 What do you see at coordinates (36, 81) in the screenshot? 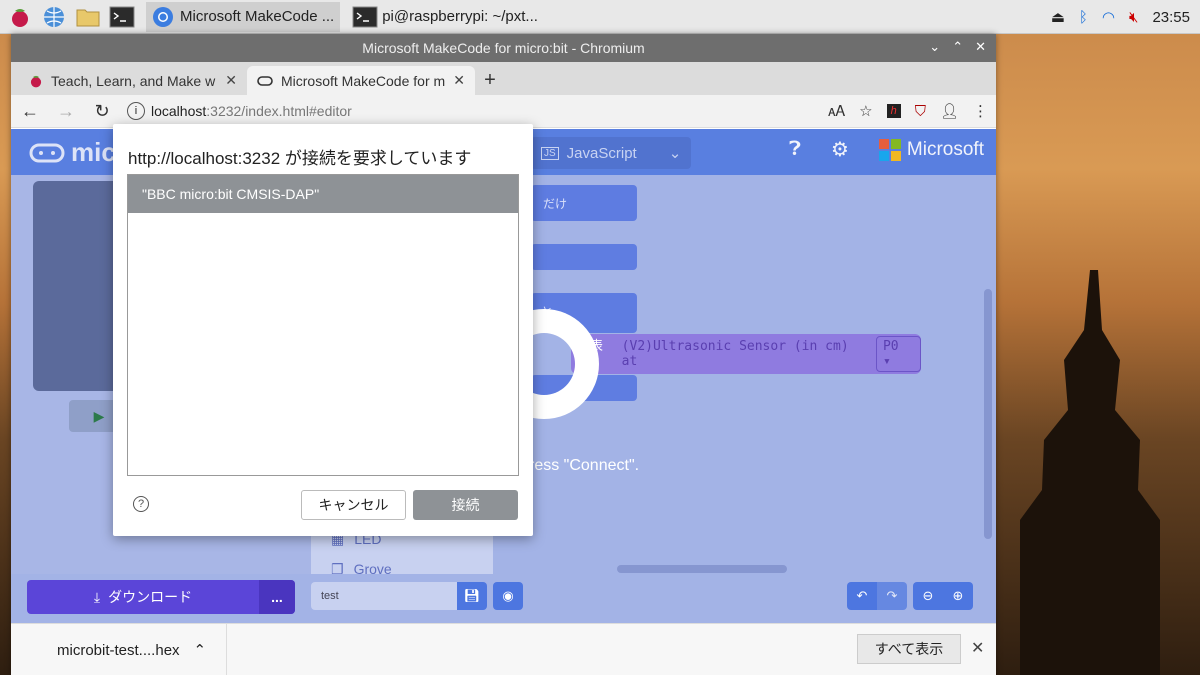
I see `raspberry-favicon-icon` at bounding box center [36, 81].